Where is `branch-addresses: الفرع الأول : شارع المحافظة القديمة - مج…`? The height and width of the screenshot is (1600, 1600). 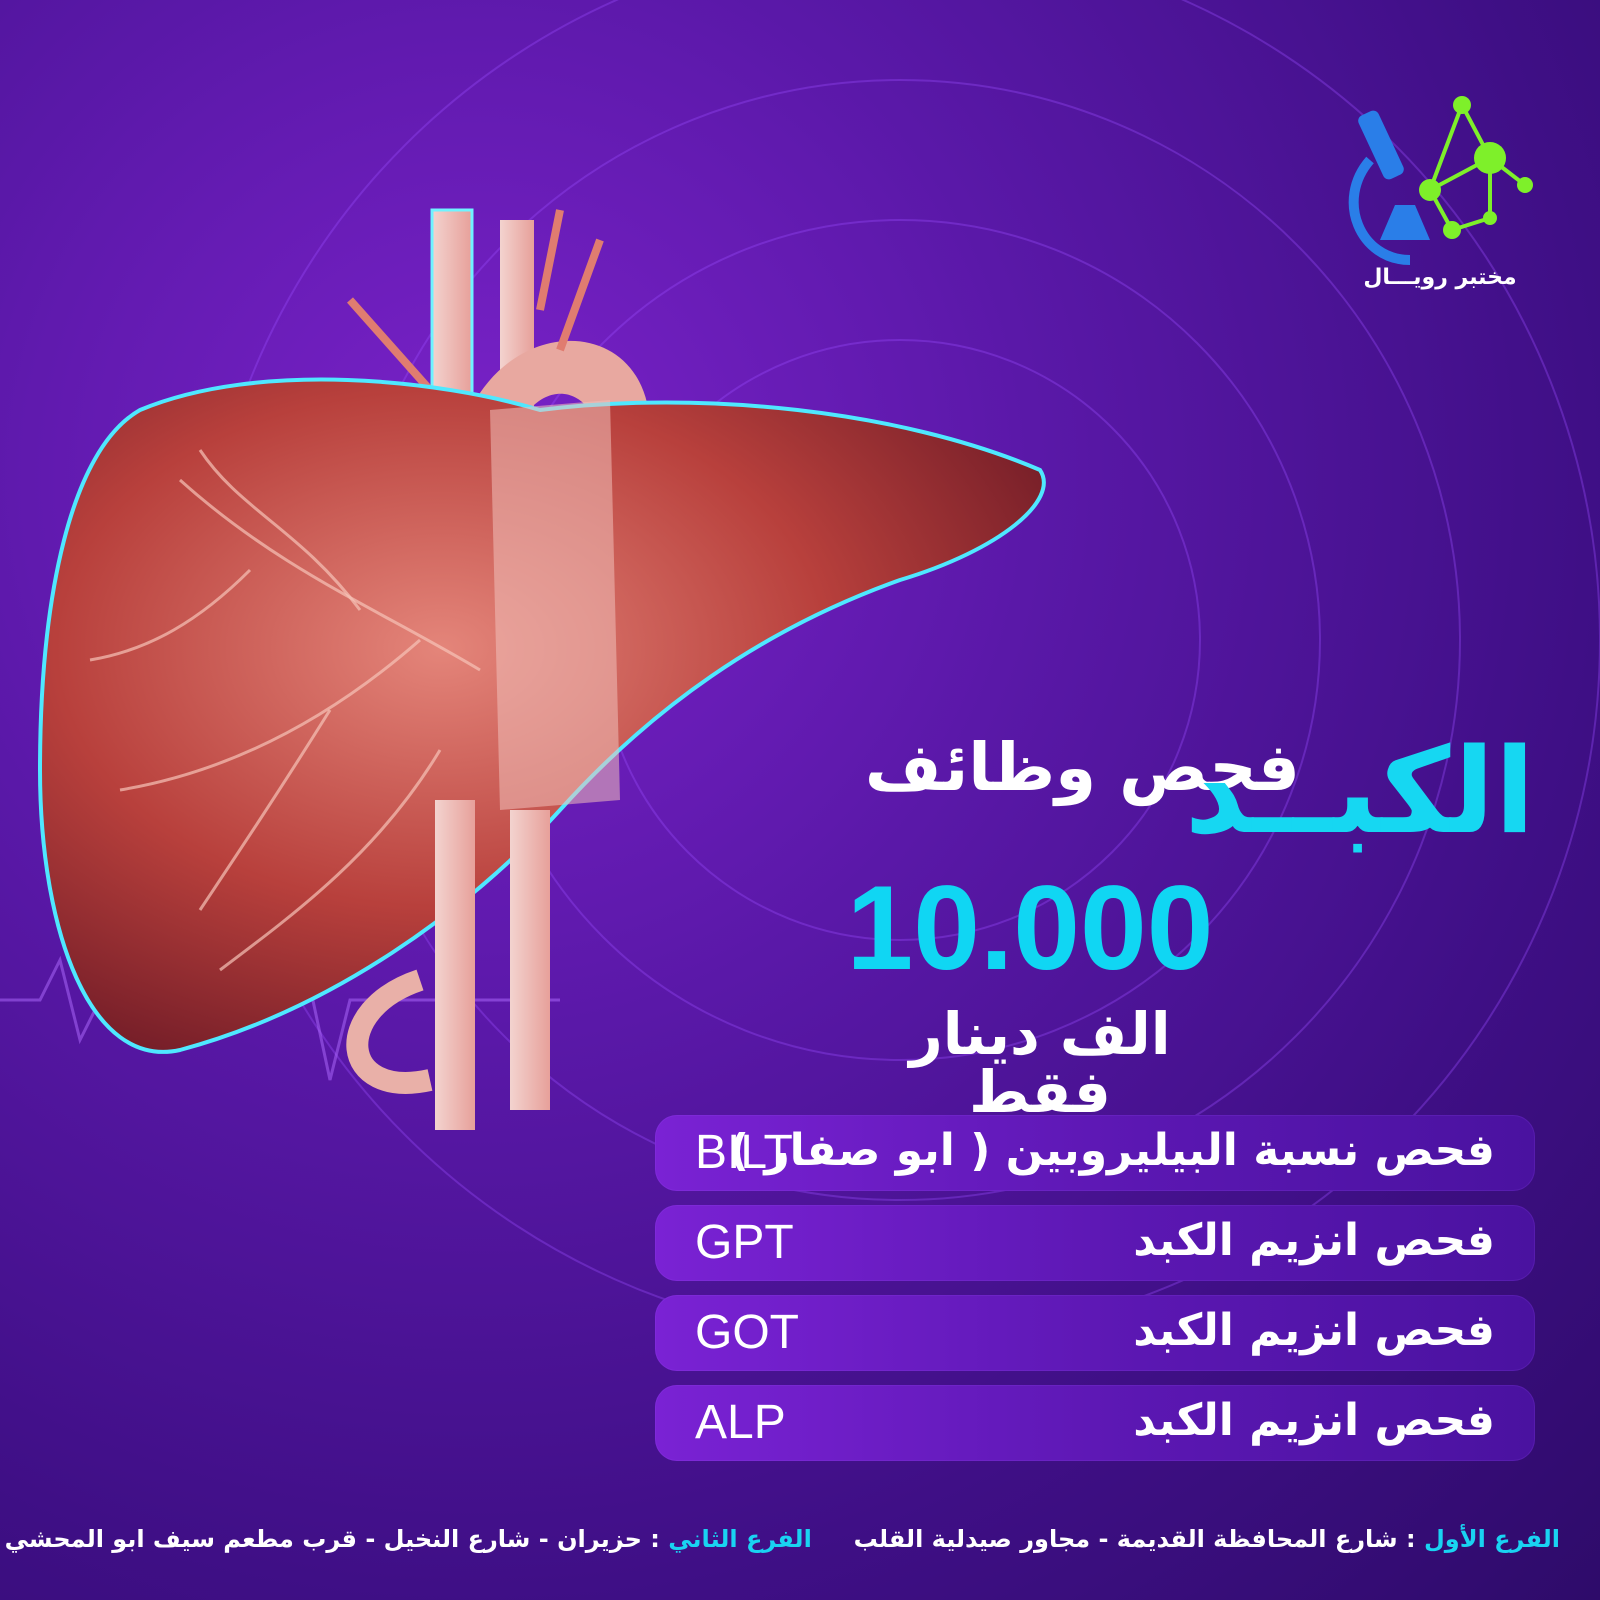
branch-addresses: الفرع الأول : شارع المحافظة القديمة - مج… is located at coordinates (782, 1539).